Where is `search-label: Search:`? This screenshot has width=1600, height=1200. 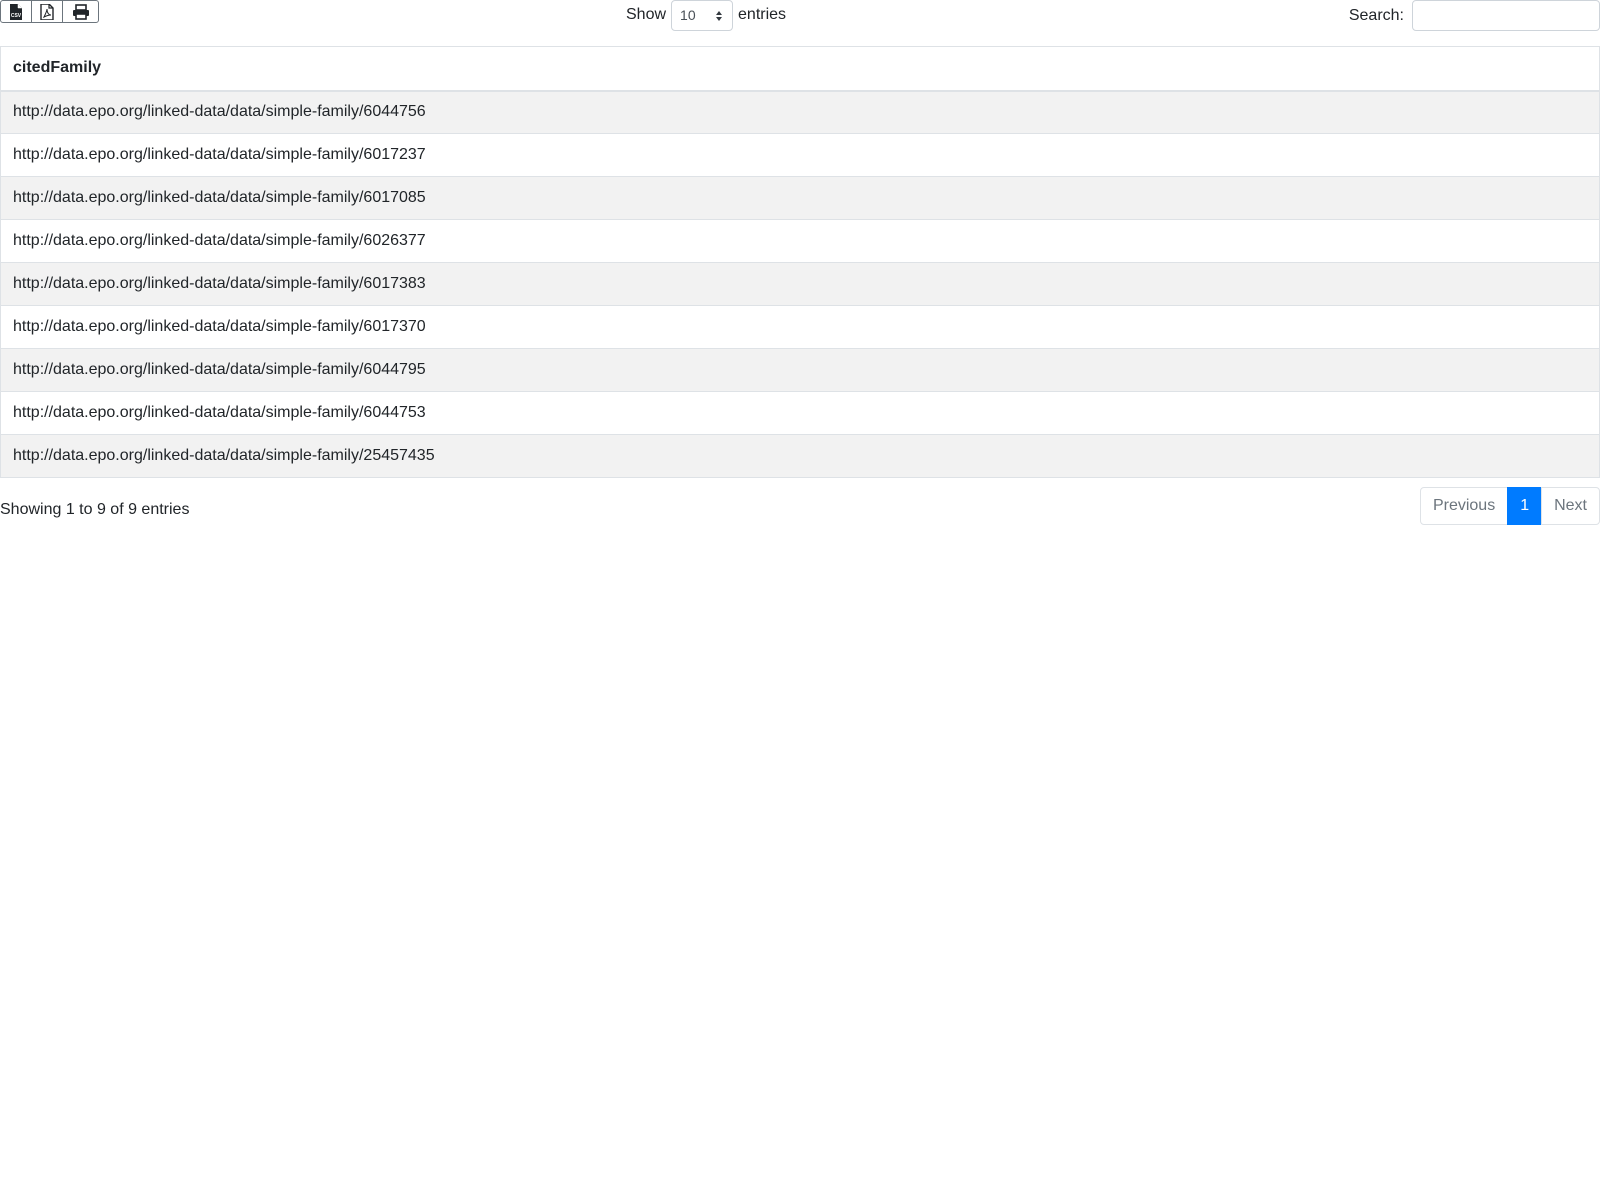
search-label: Search: is located at coordinates (1376, 15).